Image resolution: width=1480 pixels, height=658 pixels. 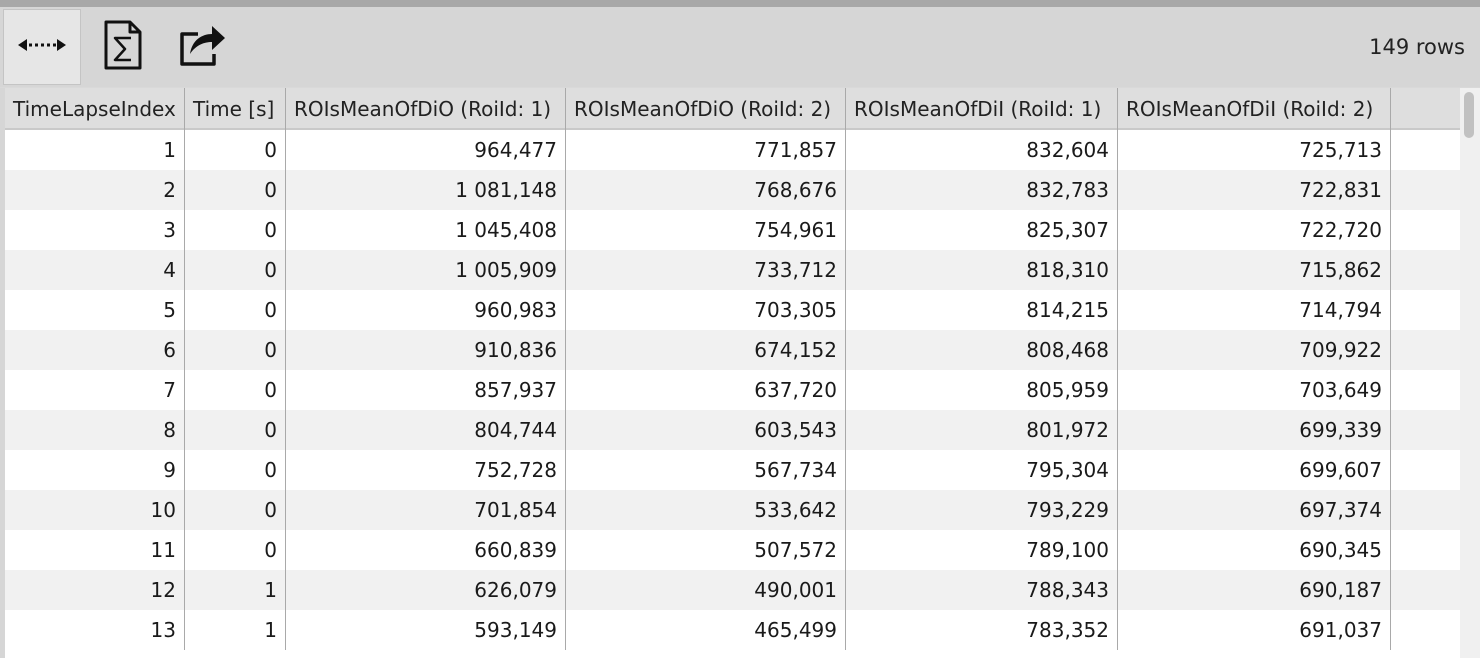 What do you see at coordinates (95, 470) in the screenshot?
I see `cell-timelapseindex: 9` at bounding box center [95, 470].